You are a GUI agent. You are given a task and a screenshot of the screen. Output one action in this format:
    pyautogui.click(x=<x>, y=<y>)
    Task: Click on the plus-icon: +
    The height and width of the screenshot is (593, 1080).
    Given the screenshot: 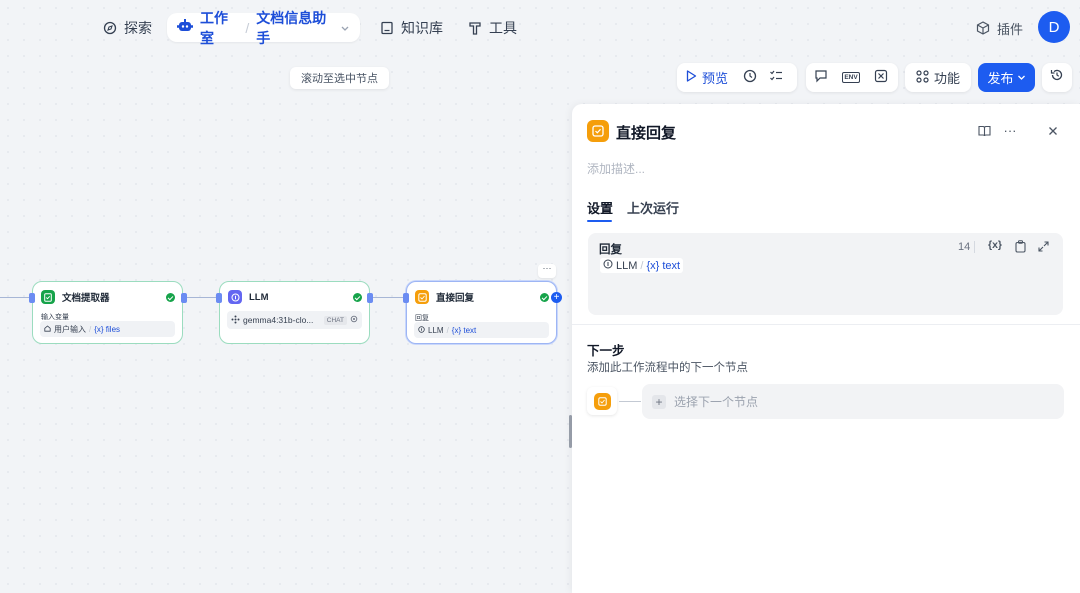 What is the action you would take?
    pyautogui.click(x=659, y=401)
    